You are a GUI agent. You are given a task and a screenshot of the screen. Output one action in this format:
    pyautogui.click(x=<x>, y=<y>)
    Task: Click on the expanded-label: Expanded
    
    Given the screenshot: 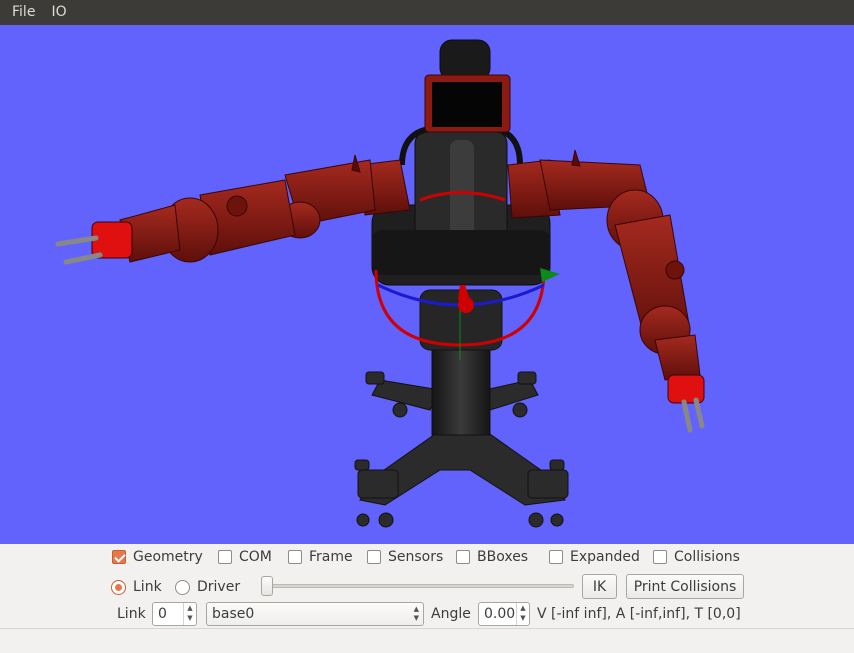 What is the action you would take?
    pyautogui.click(x=605, y=557)
    